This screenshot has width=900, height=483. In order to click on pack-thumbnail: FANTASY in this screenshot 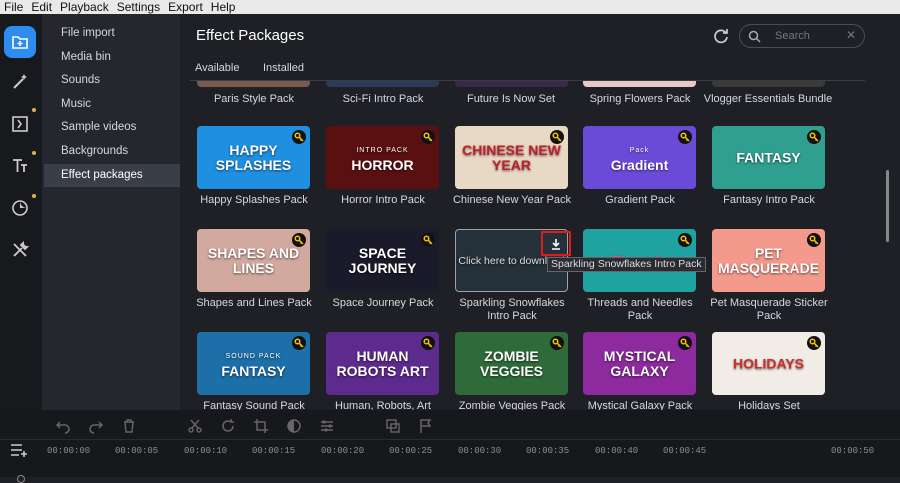, I will do `click(768, 157)`.